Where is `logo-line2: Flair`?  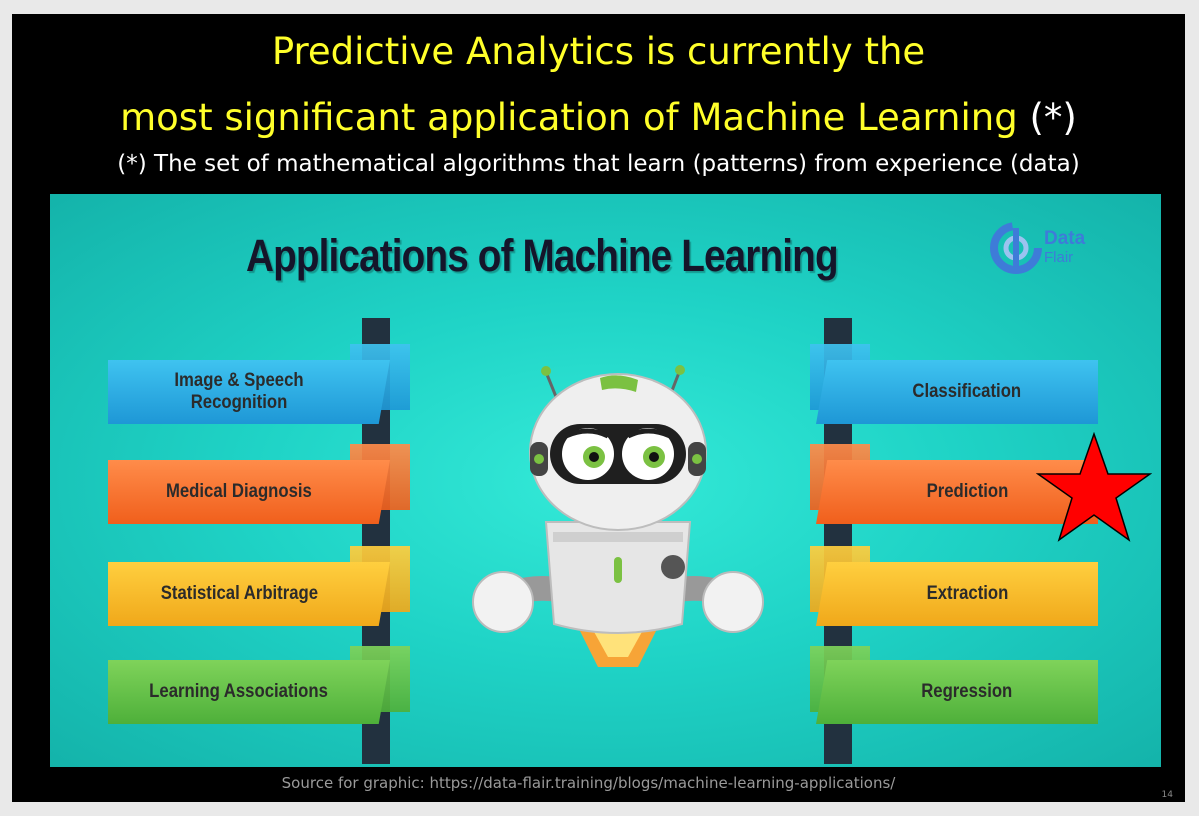
logo-line2: Flair is located at coordinates (1059, 257).